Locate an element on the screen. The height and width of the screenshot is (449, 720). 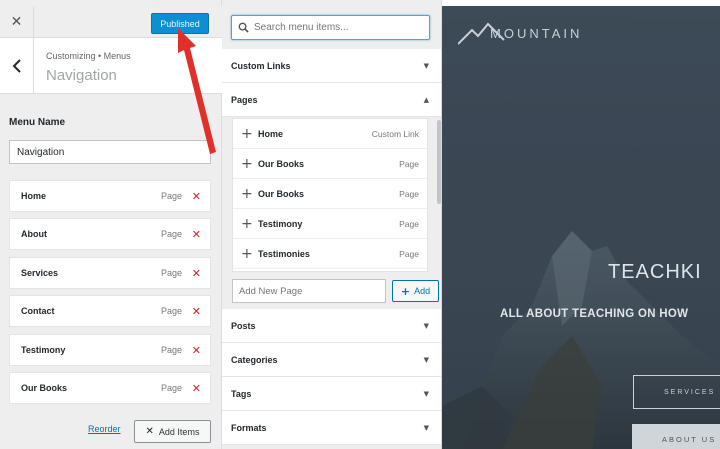
menu-item-about: About Page ✕ is located at coordinates (110, 234).